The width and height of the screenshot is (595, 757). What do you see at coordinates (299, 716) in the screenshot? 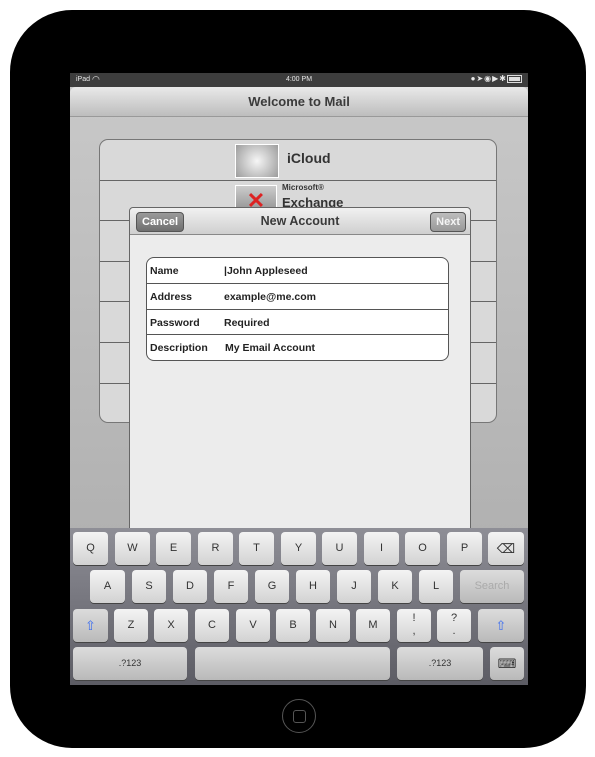
I see `home-button` at bounding box center [299, 716].